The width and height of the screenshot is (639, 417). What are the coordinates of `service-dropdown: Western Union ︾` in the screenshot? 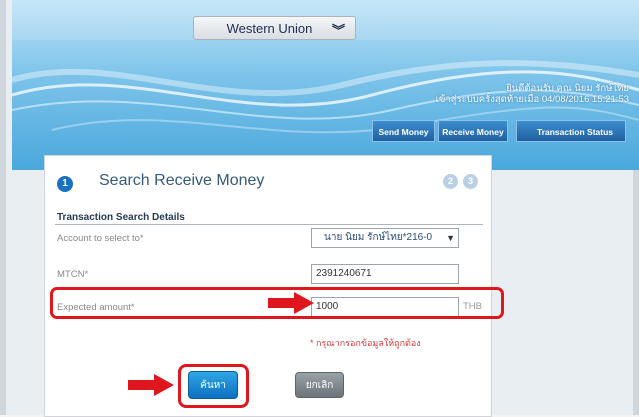 It's located at (274, 28).